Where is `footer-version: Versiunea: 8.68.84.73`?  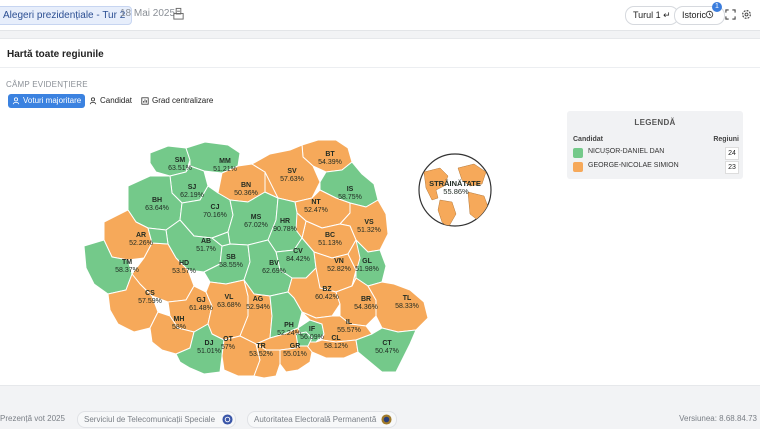
footer-version: Versiunea: 8.68.84.73 is located at coordinates (718, 418).